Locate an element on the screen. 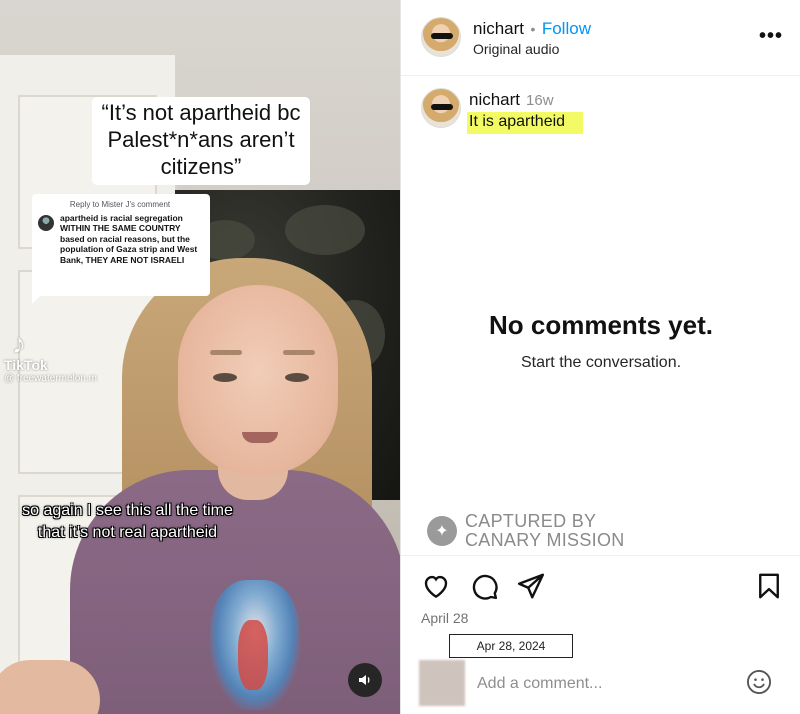 The width and height of the screenshot is (800, 714). audio-label: Original audio is located at coordinates (516, 49).